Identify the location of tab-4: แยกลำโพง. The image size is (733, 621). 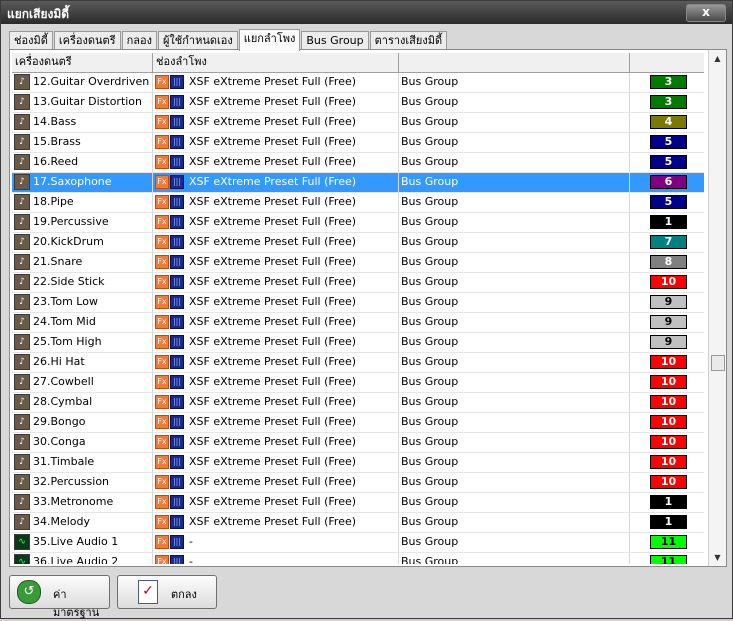
(269, 40).